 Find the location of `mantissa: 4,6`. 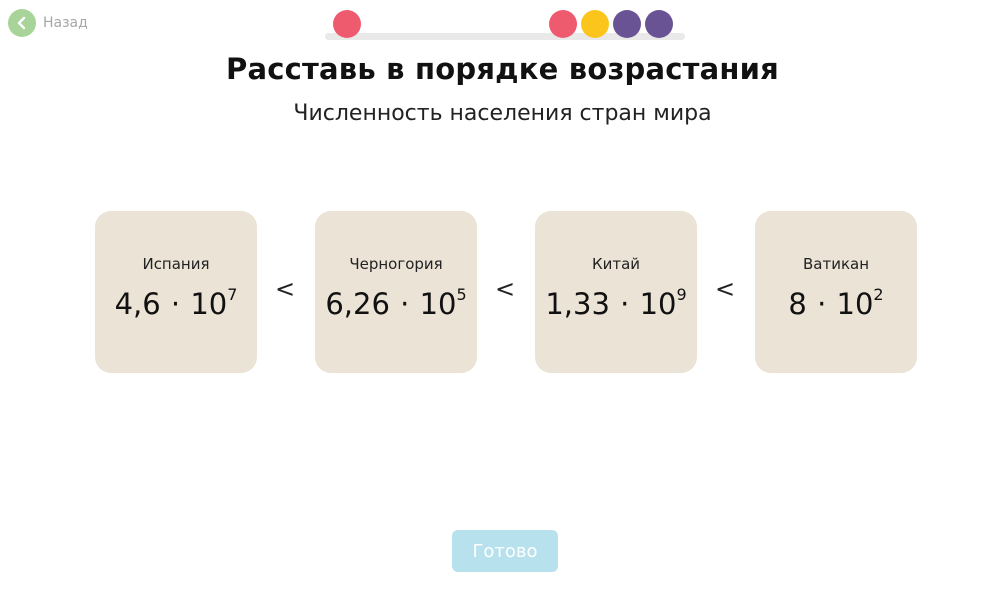

mantissa: 4,6 is located at coordinates (137, 304).